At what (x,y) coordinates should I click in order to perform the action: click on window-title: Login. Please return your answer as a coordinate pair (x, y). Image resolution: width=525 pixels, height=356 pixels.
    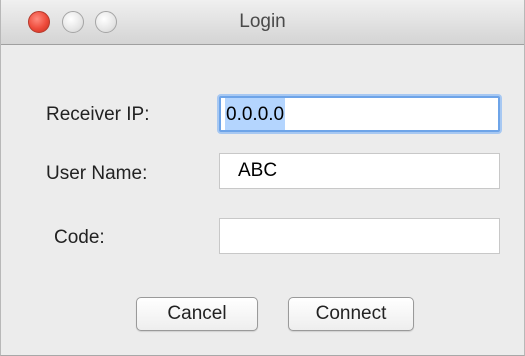
    Looking at the image, I should click on (262, 21).